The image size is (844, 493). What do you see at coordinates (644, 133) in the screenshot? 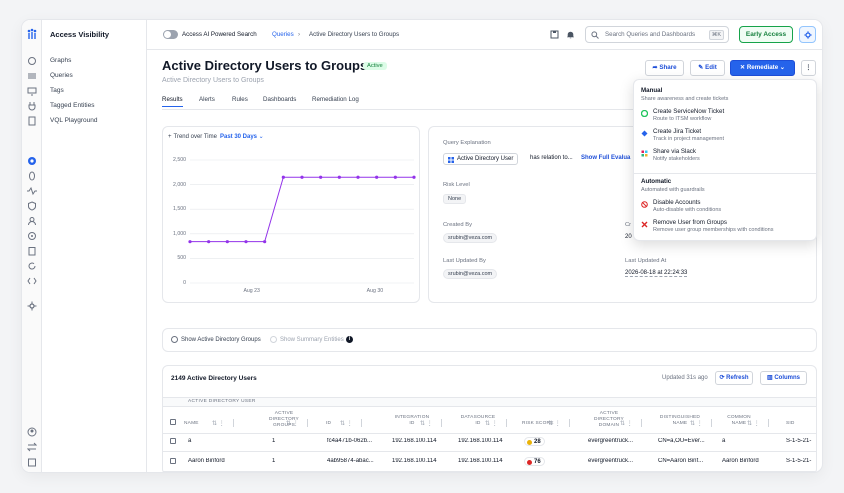
I see `jira-icon` at bounding box center [644, 133].